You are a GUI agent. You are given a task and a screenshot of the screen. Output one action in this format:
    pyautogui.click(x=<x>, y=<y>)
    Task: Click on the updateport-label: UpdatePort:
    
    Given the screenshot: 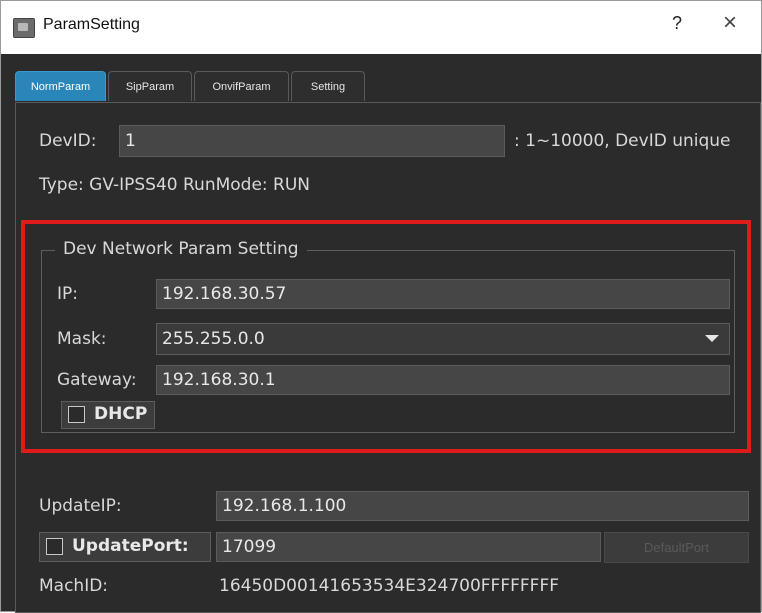 What is the action you would take?
    pyautogui.click(x=130, y=546)
    